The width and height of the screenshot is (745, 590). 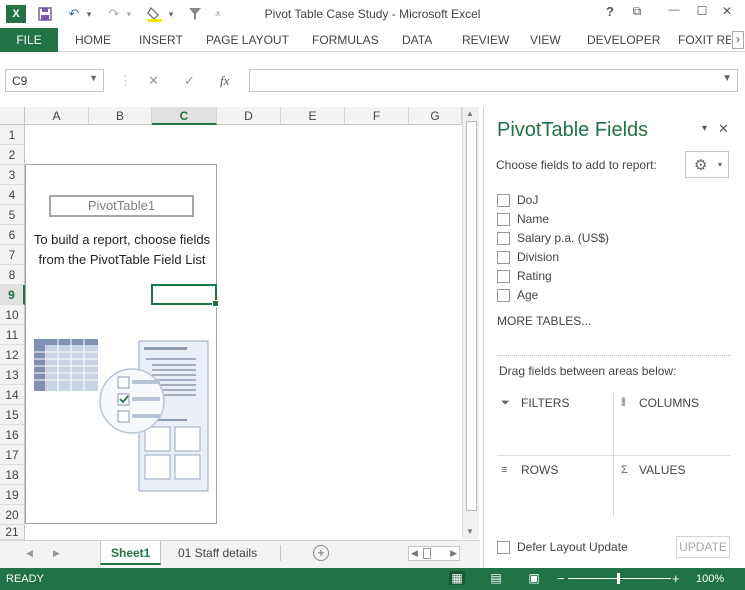 I want to click on zoom-out-icon: −, so click(x=561, y=578).